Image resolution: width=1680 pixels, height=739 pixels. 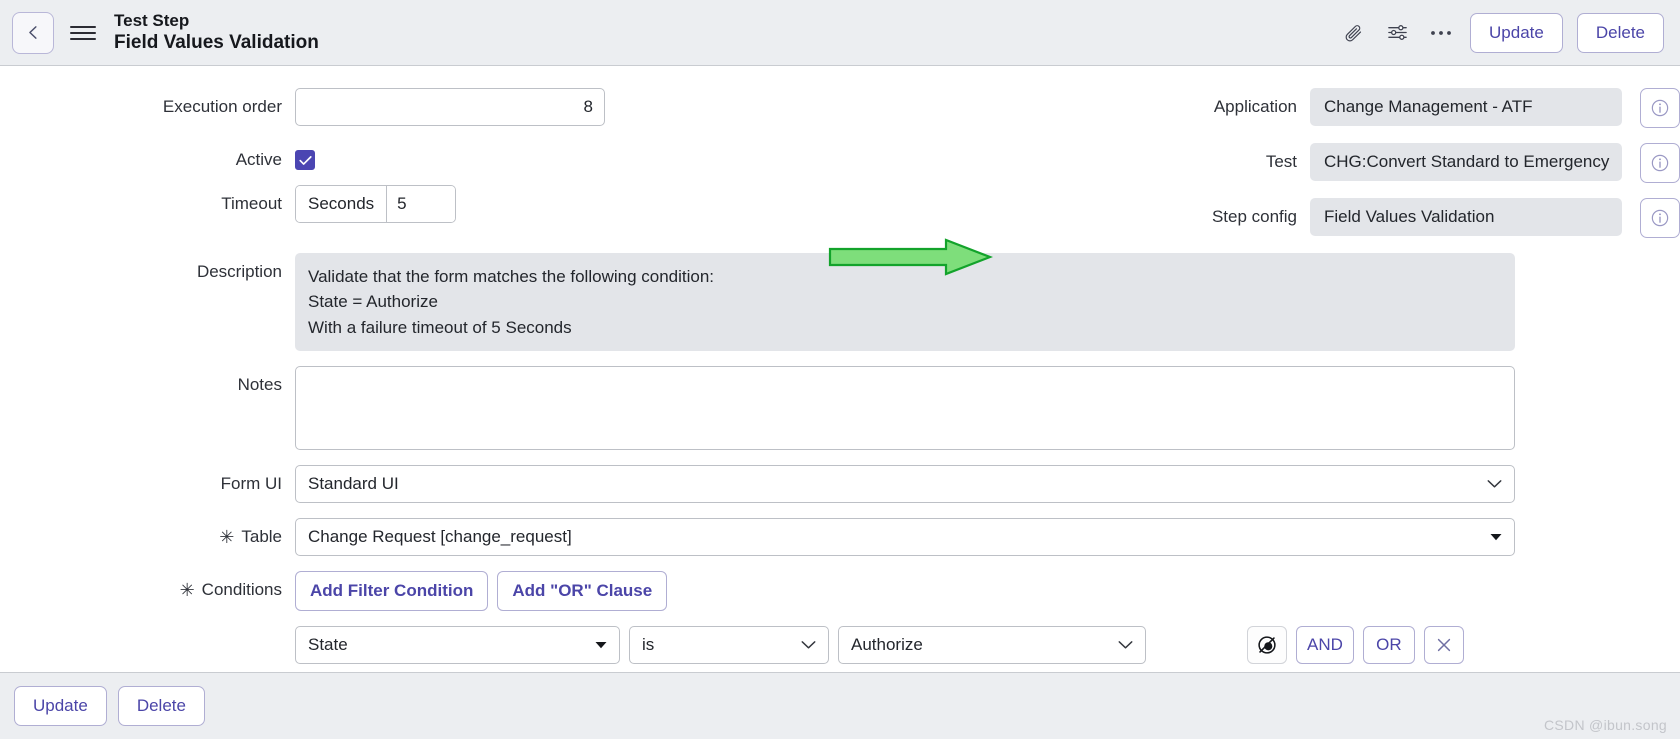 I want to click on field-timeout: Timeout Seconds 5, so click(x=420, y=204).